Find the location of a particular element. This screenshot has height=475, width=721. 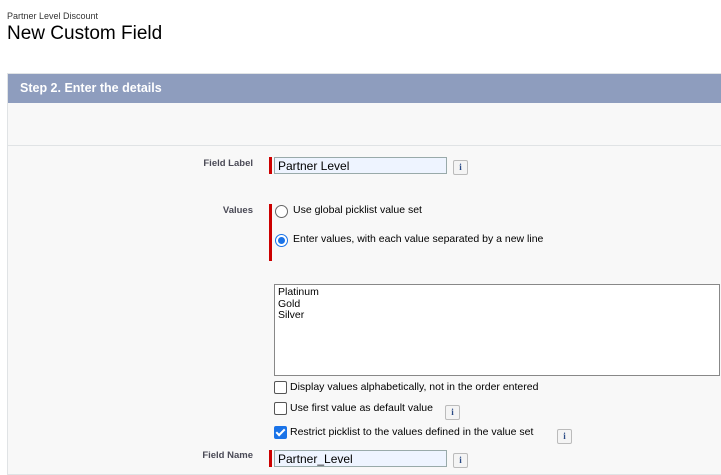

values-textarea: Platinum Gold Silver is located at coordinates (497, 330).